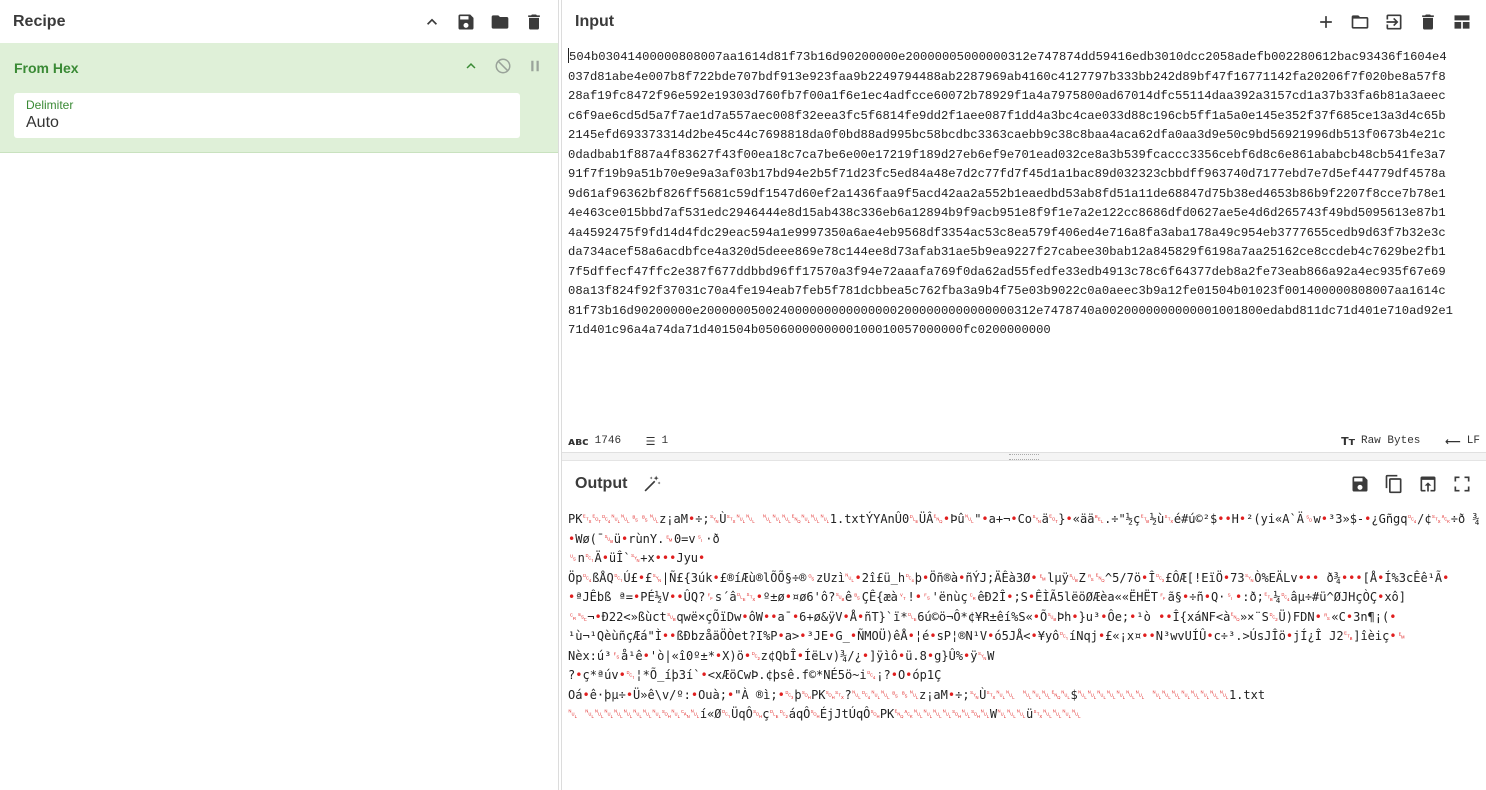 This screenshot has width=1486, height=790. I want to click on eol-selector: ⟵ LF, so click(1462, 441).